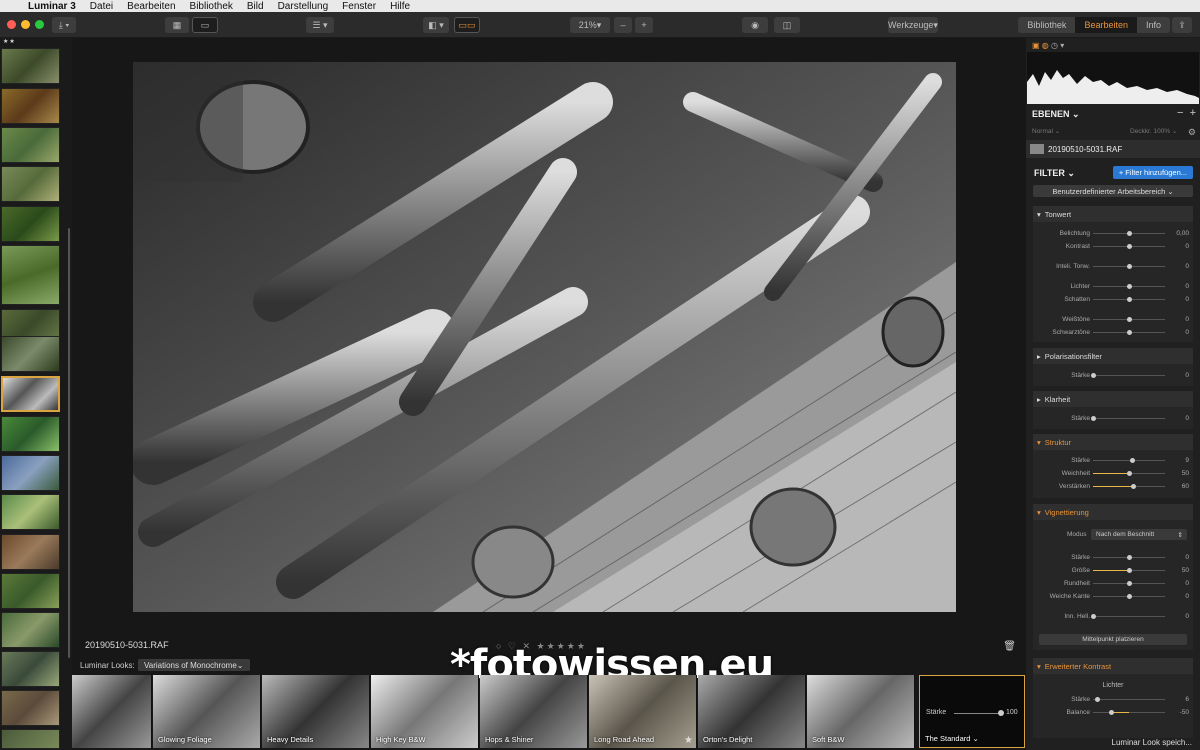 This screenshot has width=1200, height=750. What do you see at coordinates (1113, 191) in the screenshot?
I see `workspace-select: Benutzerdefinierter Arbeitsbereich ⌄` at bounding box center [1113, 191].